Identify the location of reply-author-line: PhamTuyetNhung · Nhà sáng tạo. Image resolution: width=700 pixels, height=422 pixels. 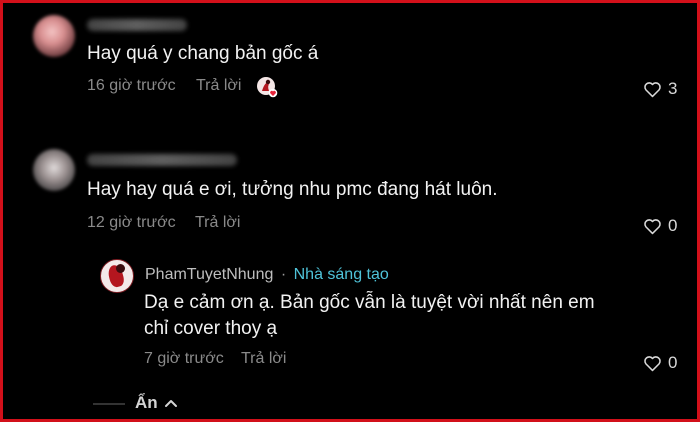
(267, 275).